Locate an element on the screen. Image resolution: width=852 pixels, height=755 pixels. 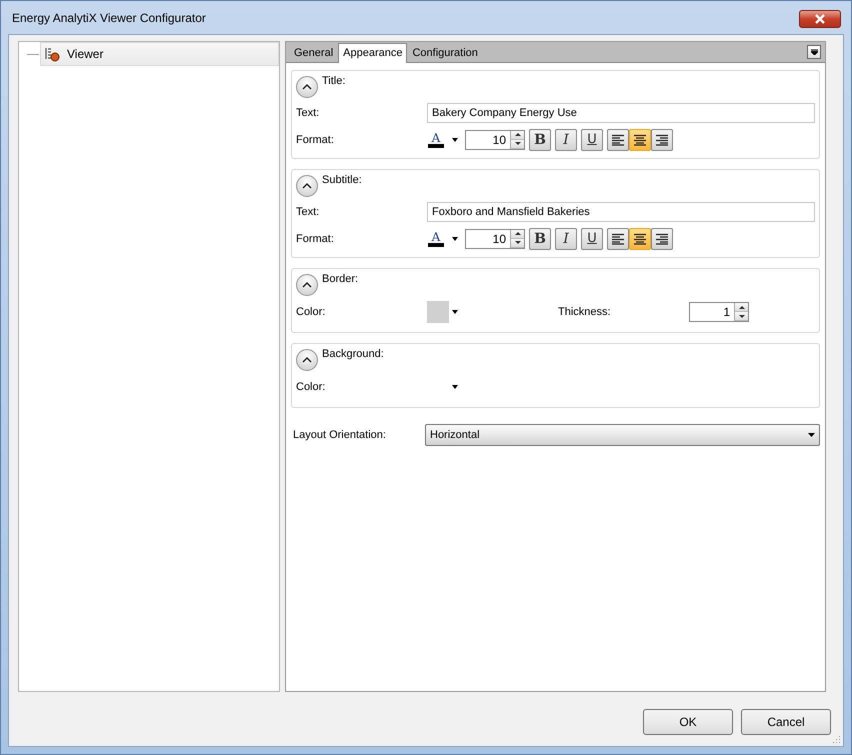
field-label: Layout Orientation: is located at coordinates (340, 435).